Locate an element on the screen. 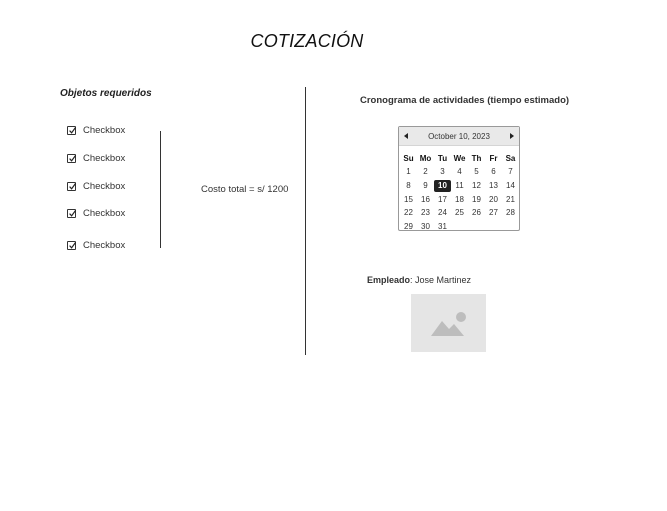  checkbox-item-1: Checkbox is located at coordinates (96, 130).